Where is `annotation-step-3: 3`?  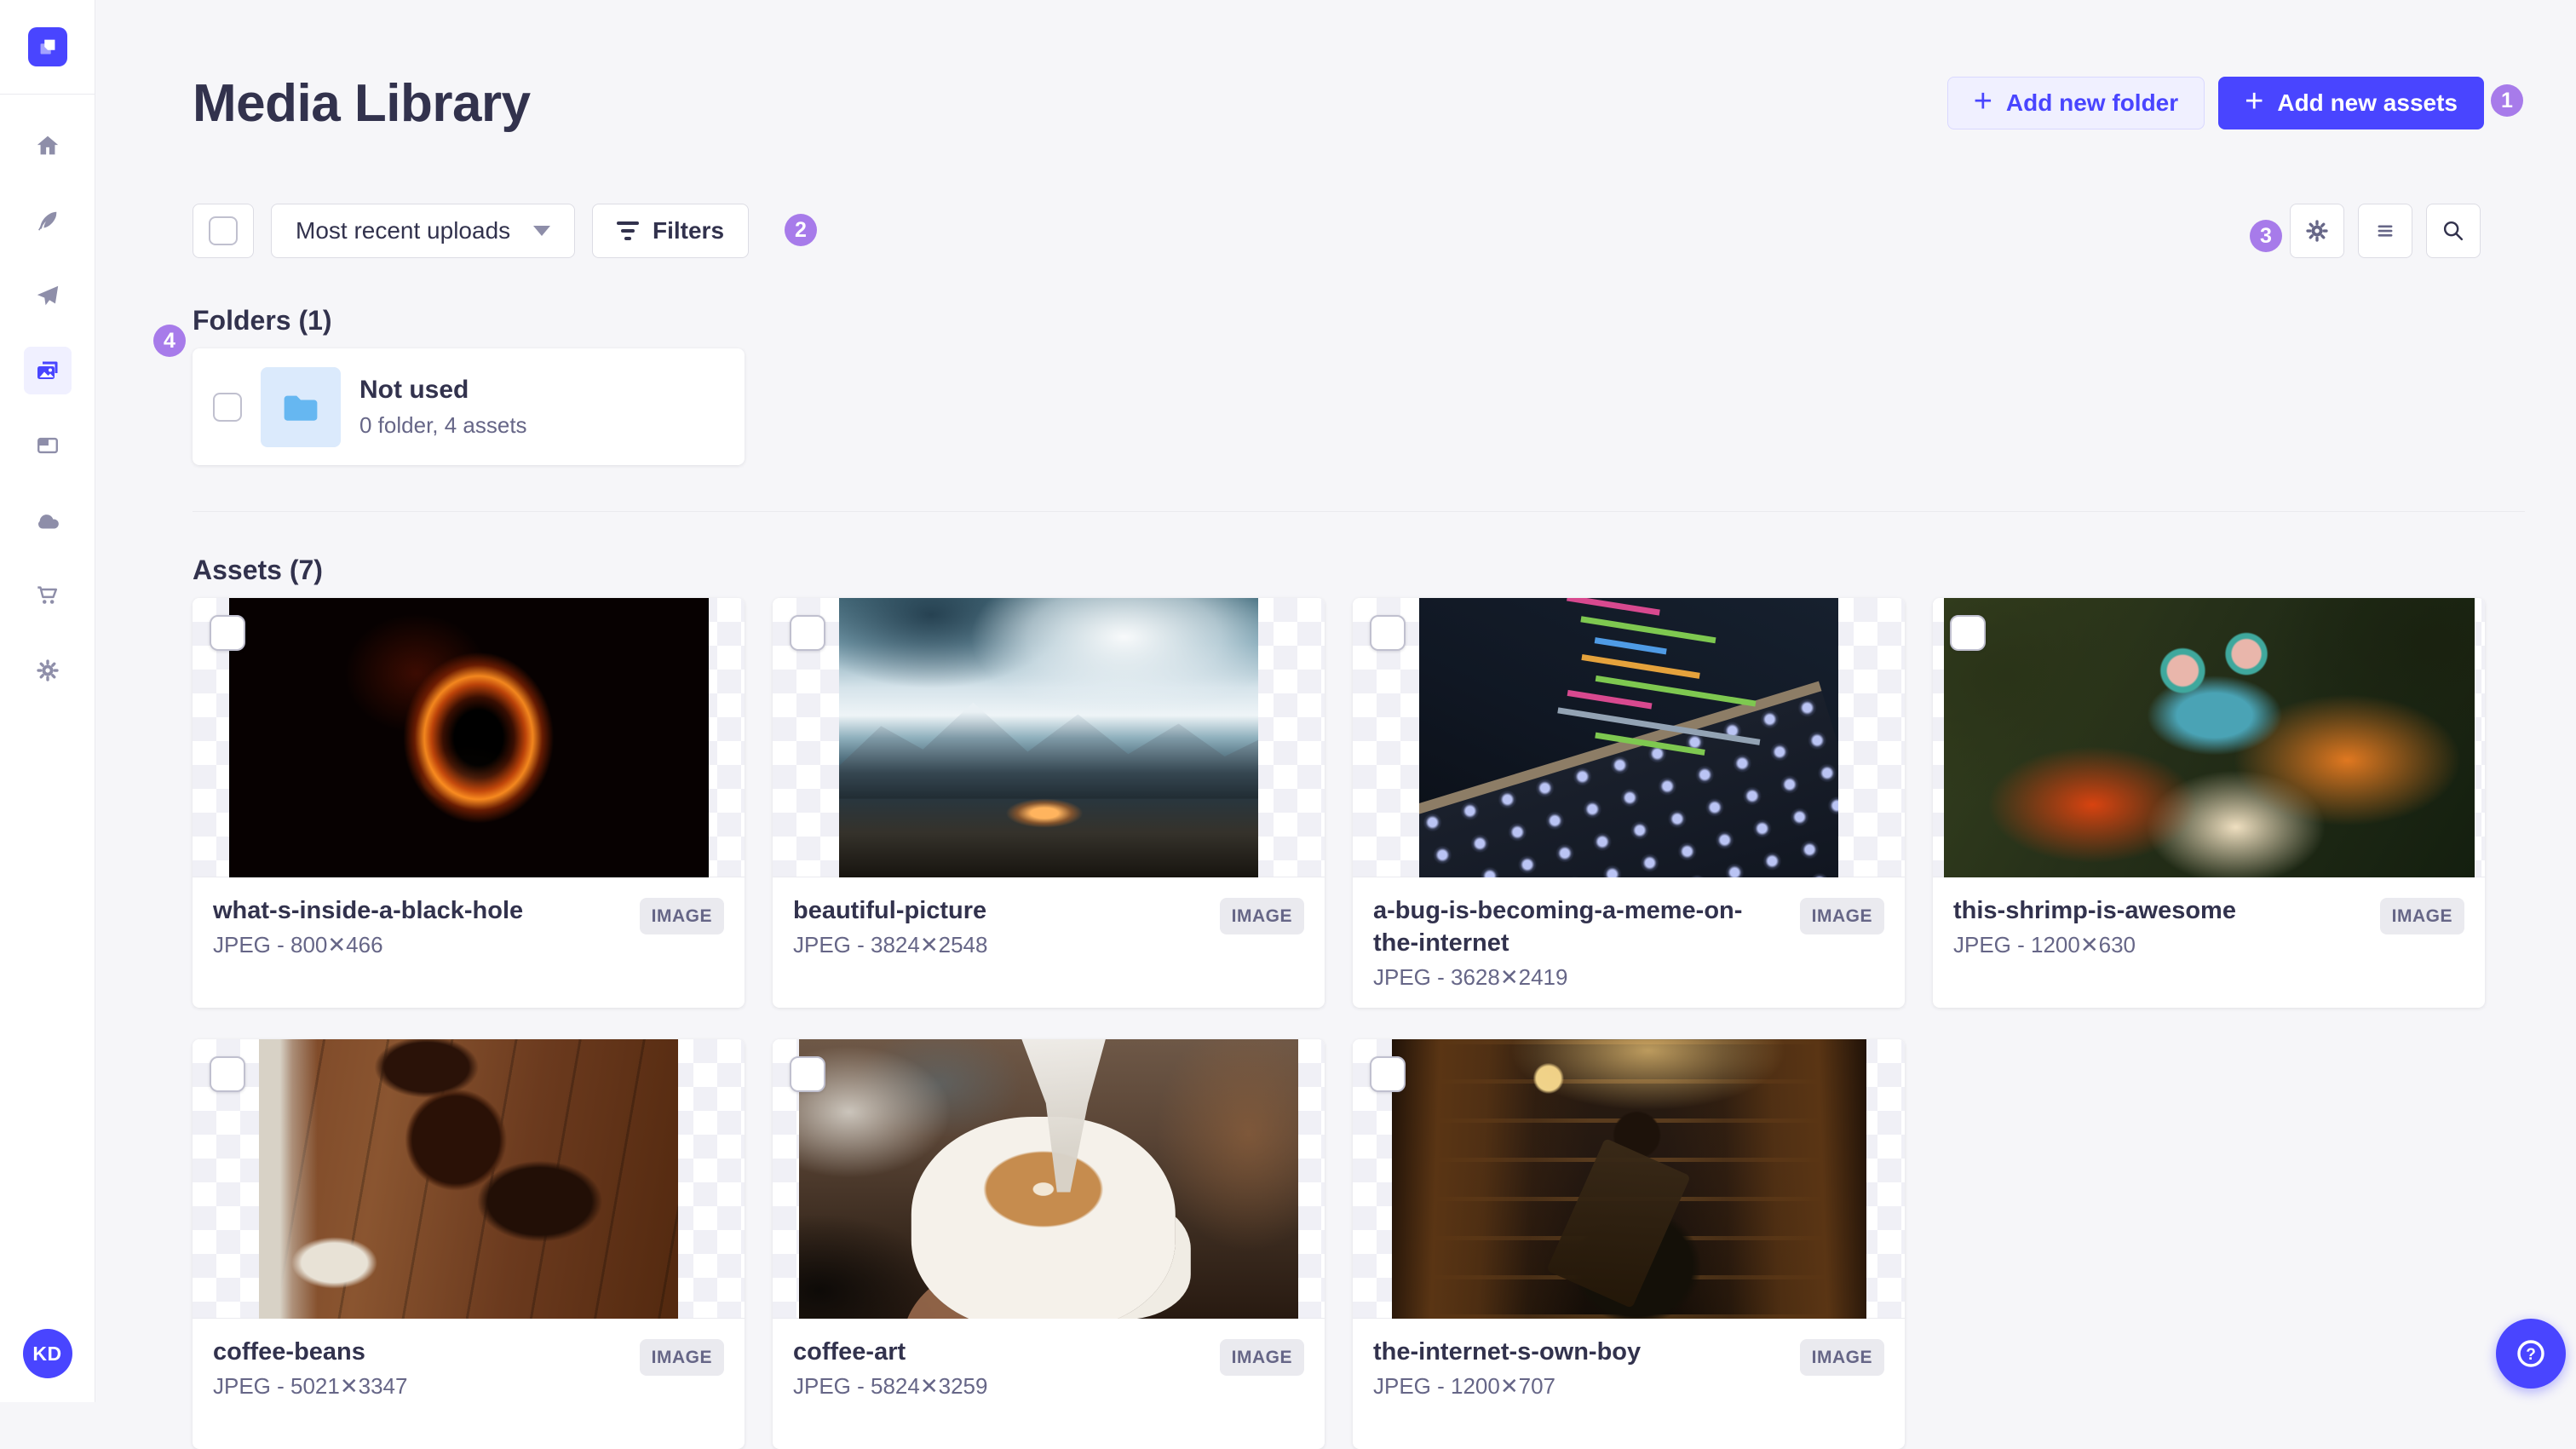
annotation-step-3: 3 is located at coordinates (2266, 236).